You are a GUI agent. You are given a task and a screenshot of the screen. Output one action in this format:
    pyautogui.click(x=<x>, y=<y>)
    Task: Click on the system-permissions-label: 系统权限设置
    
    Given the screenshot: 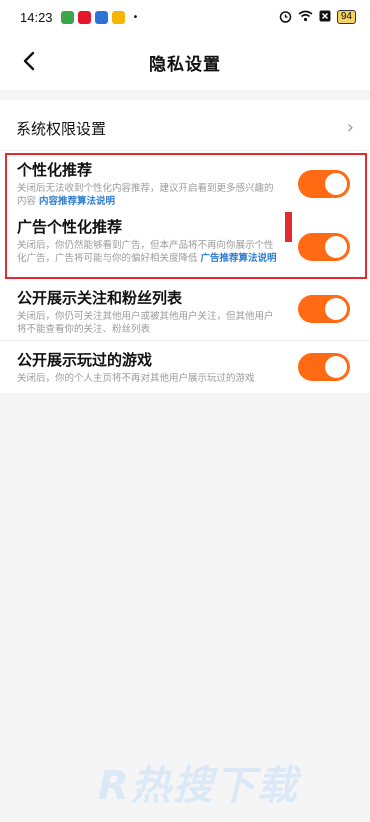 What is the action you would take?
    pyautogui.click(x=61, y=128)
    